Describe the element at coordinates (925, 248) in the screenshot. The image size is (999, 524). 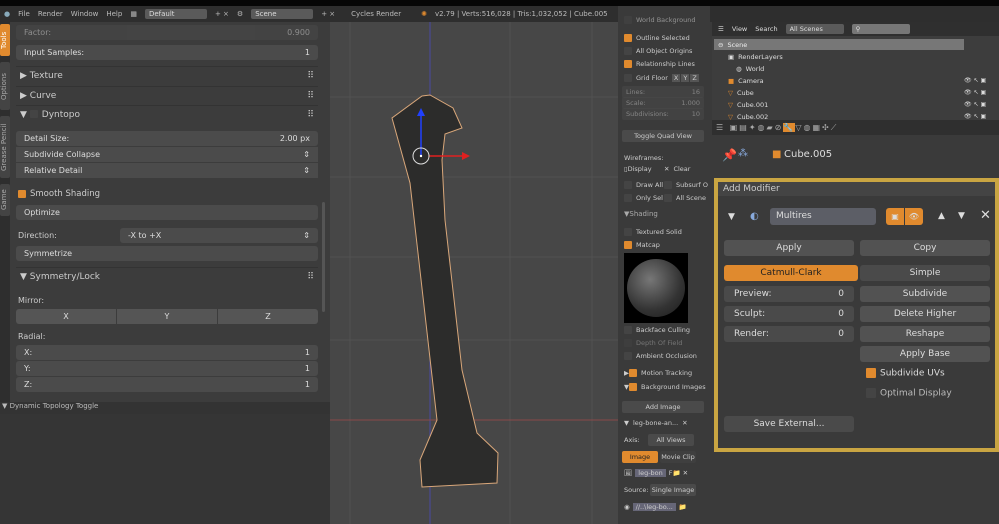
I see `copy-button: Copy` at that location.